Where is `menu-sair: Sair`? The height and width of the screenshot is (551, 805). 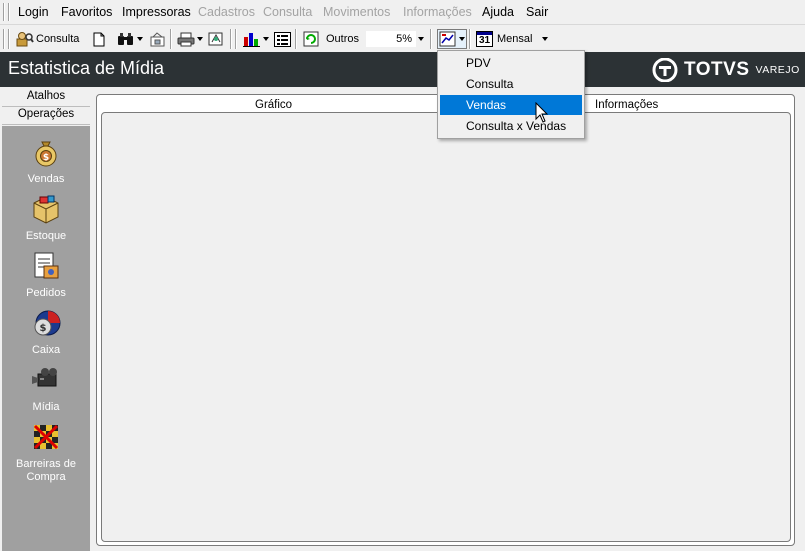 menu-sair: Sair is located at coordinates (537, 12).